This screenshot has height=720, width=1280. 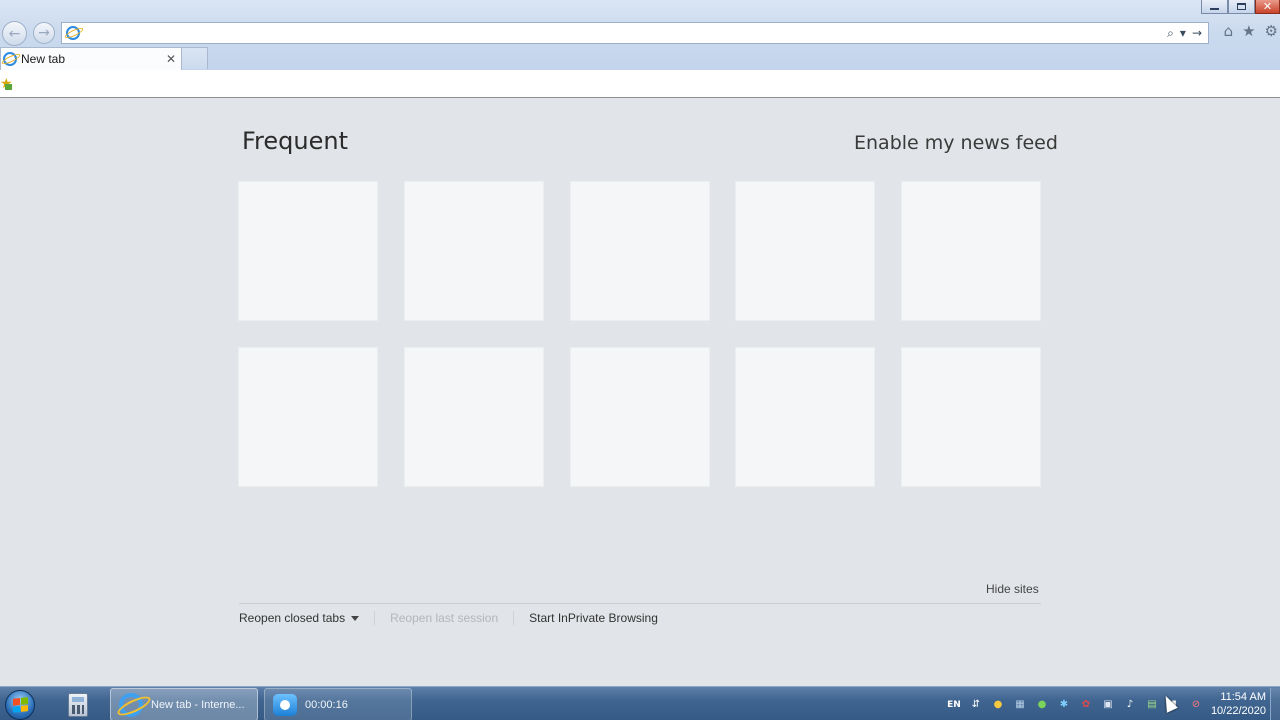 I want to click on close-window-button: ✕, so click(x=1267, y=7).